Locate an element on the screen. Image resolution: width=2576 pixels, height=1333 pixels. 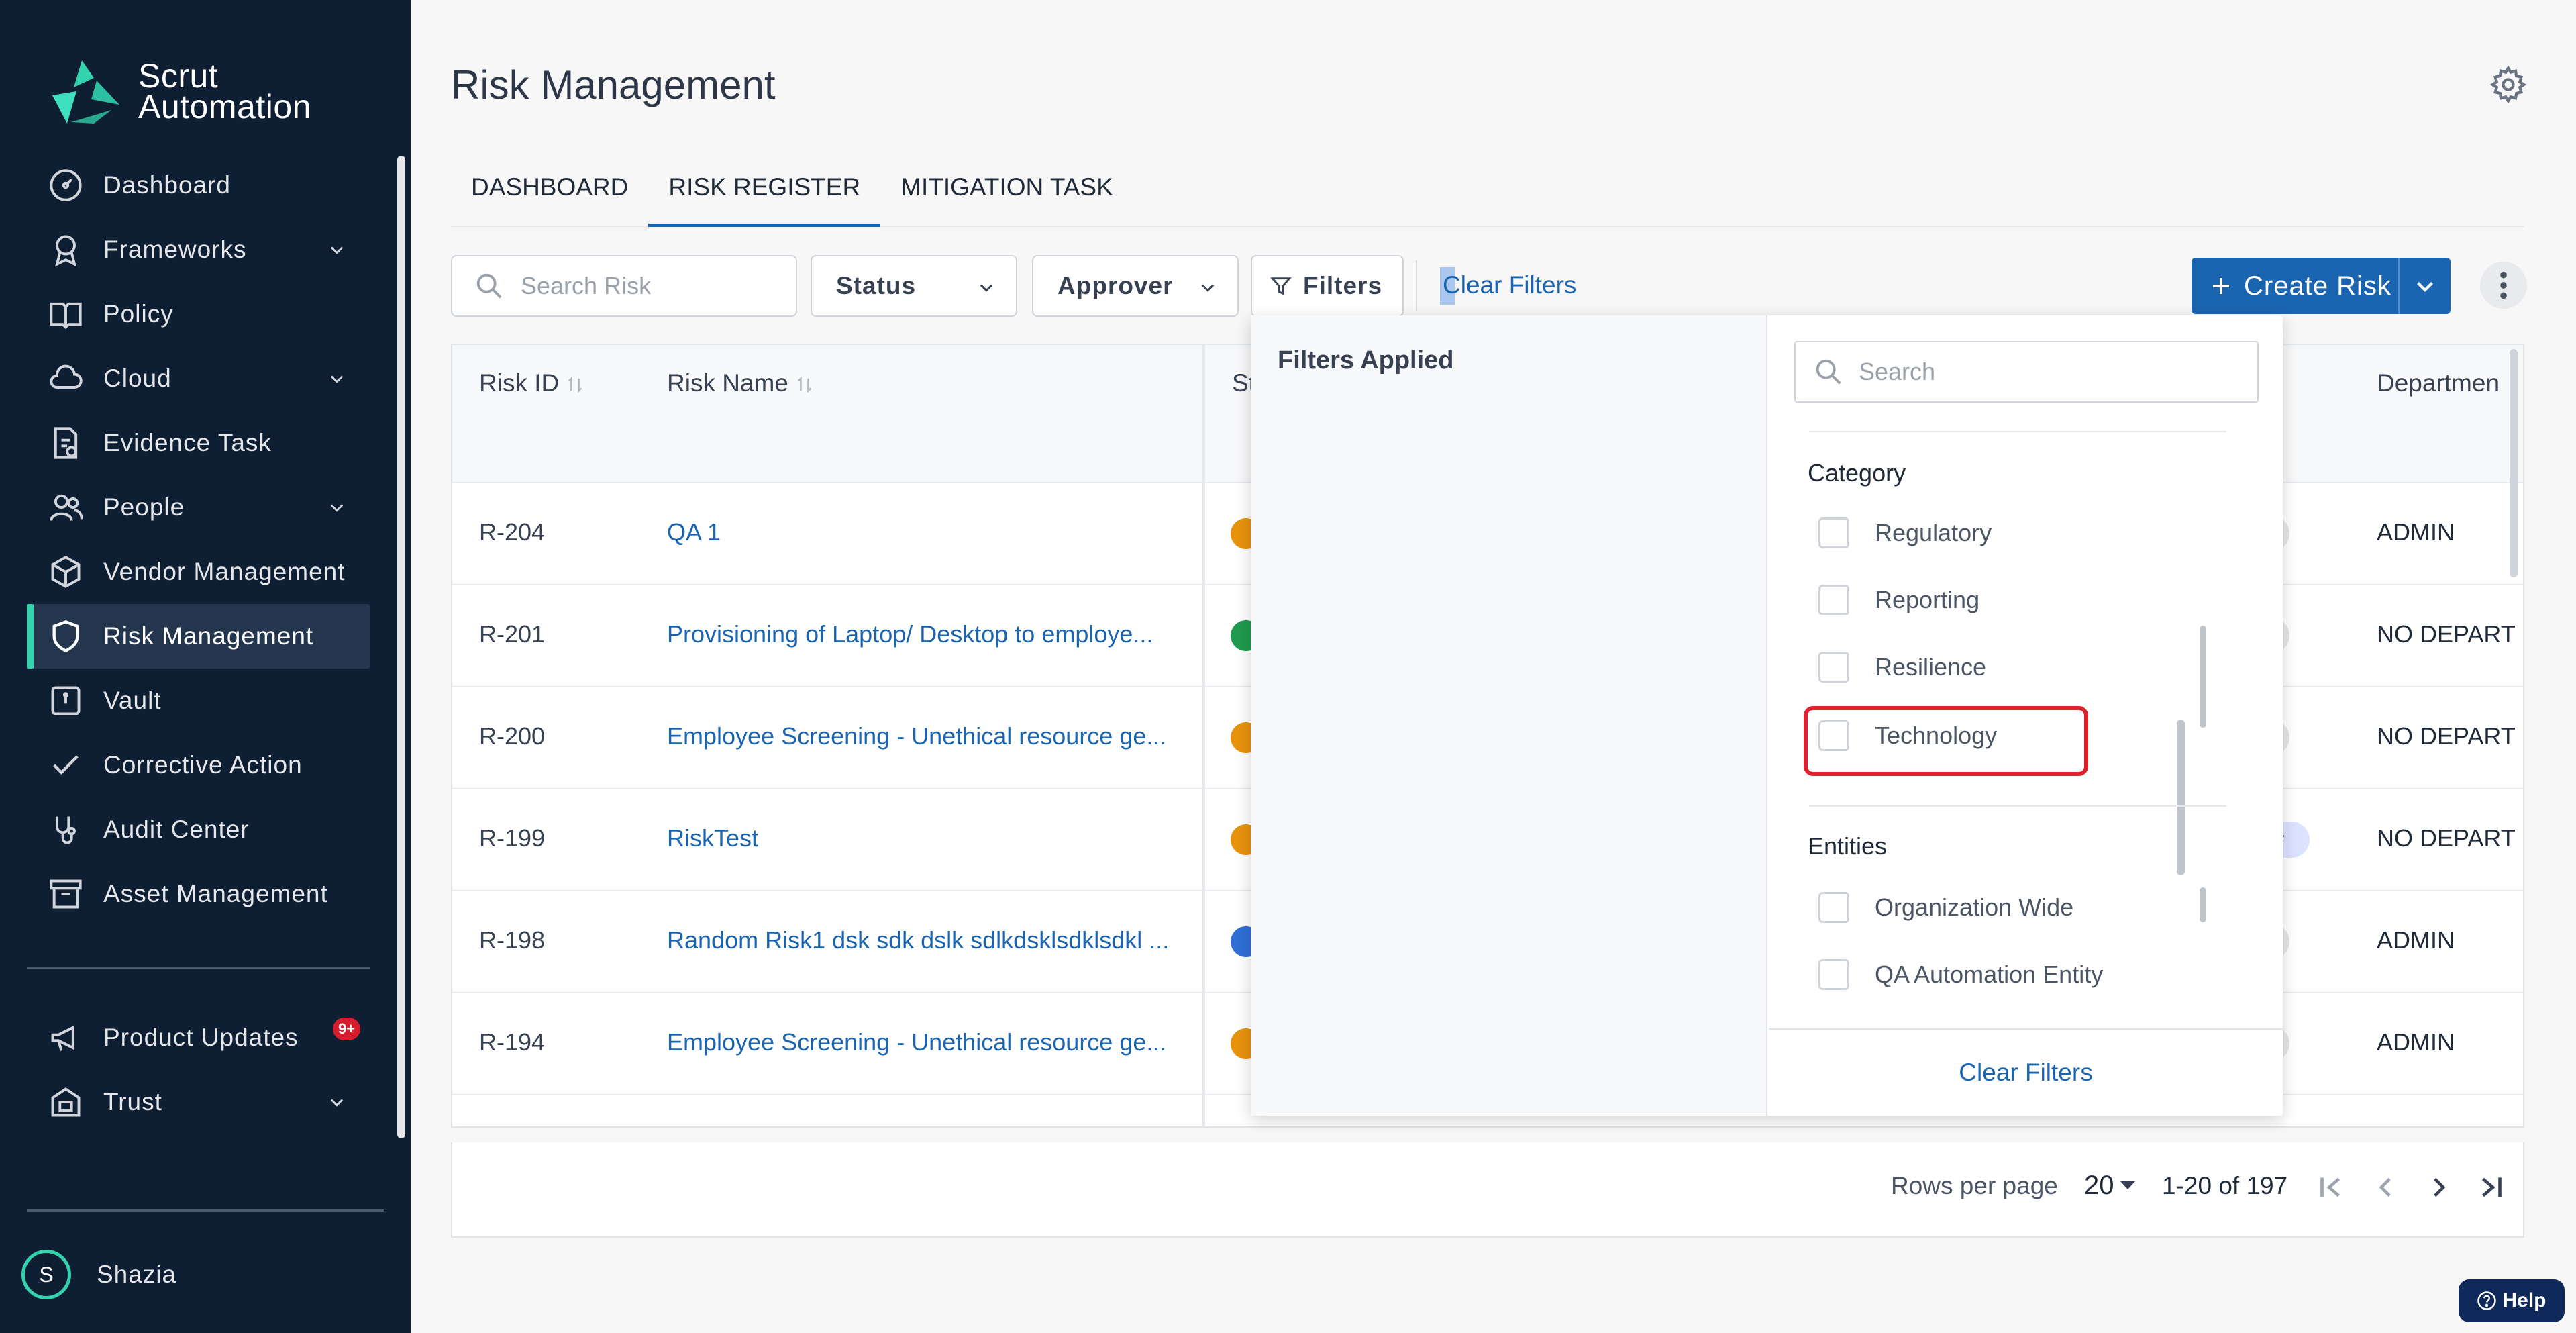
next-page-icon is located at coordinates (2439, 1187).